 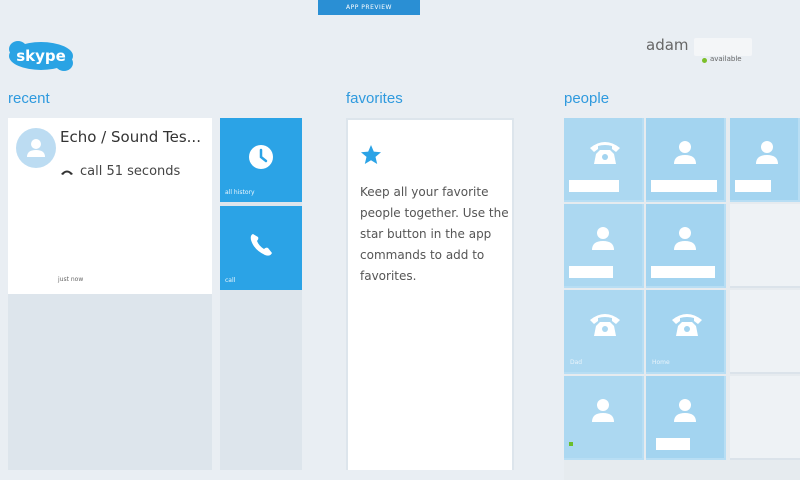 I want to click on skype-logo: skype, so click(x=41, y=56).